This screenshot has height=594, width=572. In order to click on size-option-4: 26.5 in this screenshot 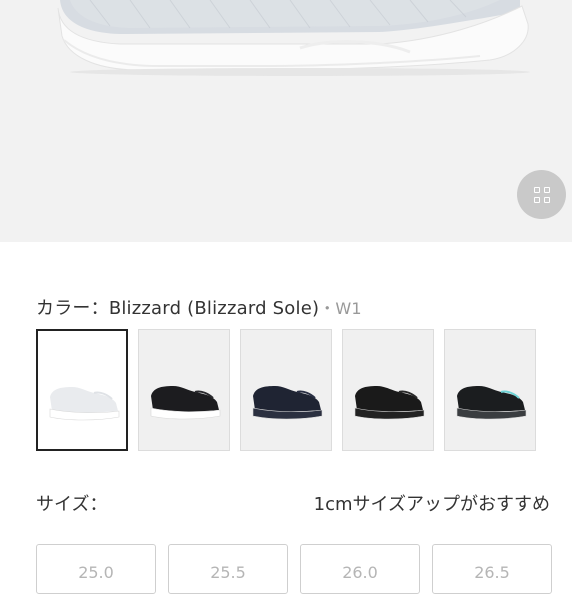, I will do `click(492, 569)`.